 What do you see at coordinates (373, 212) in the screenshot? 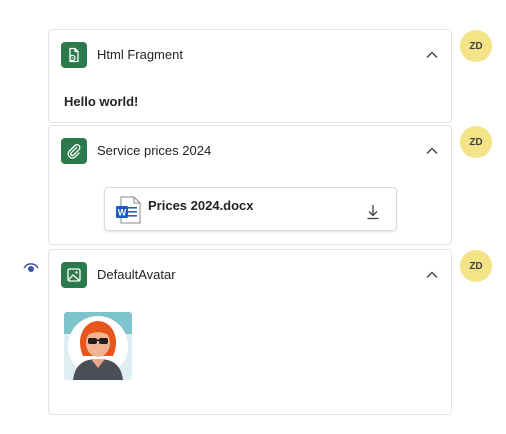
I see `download-icon` at bounding box center [373, 212].